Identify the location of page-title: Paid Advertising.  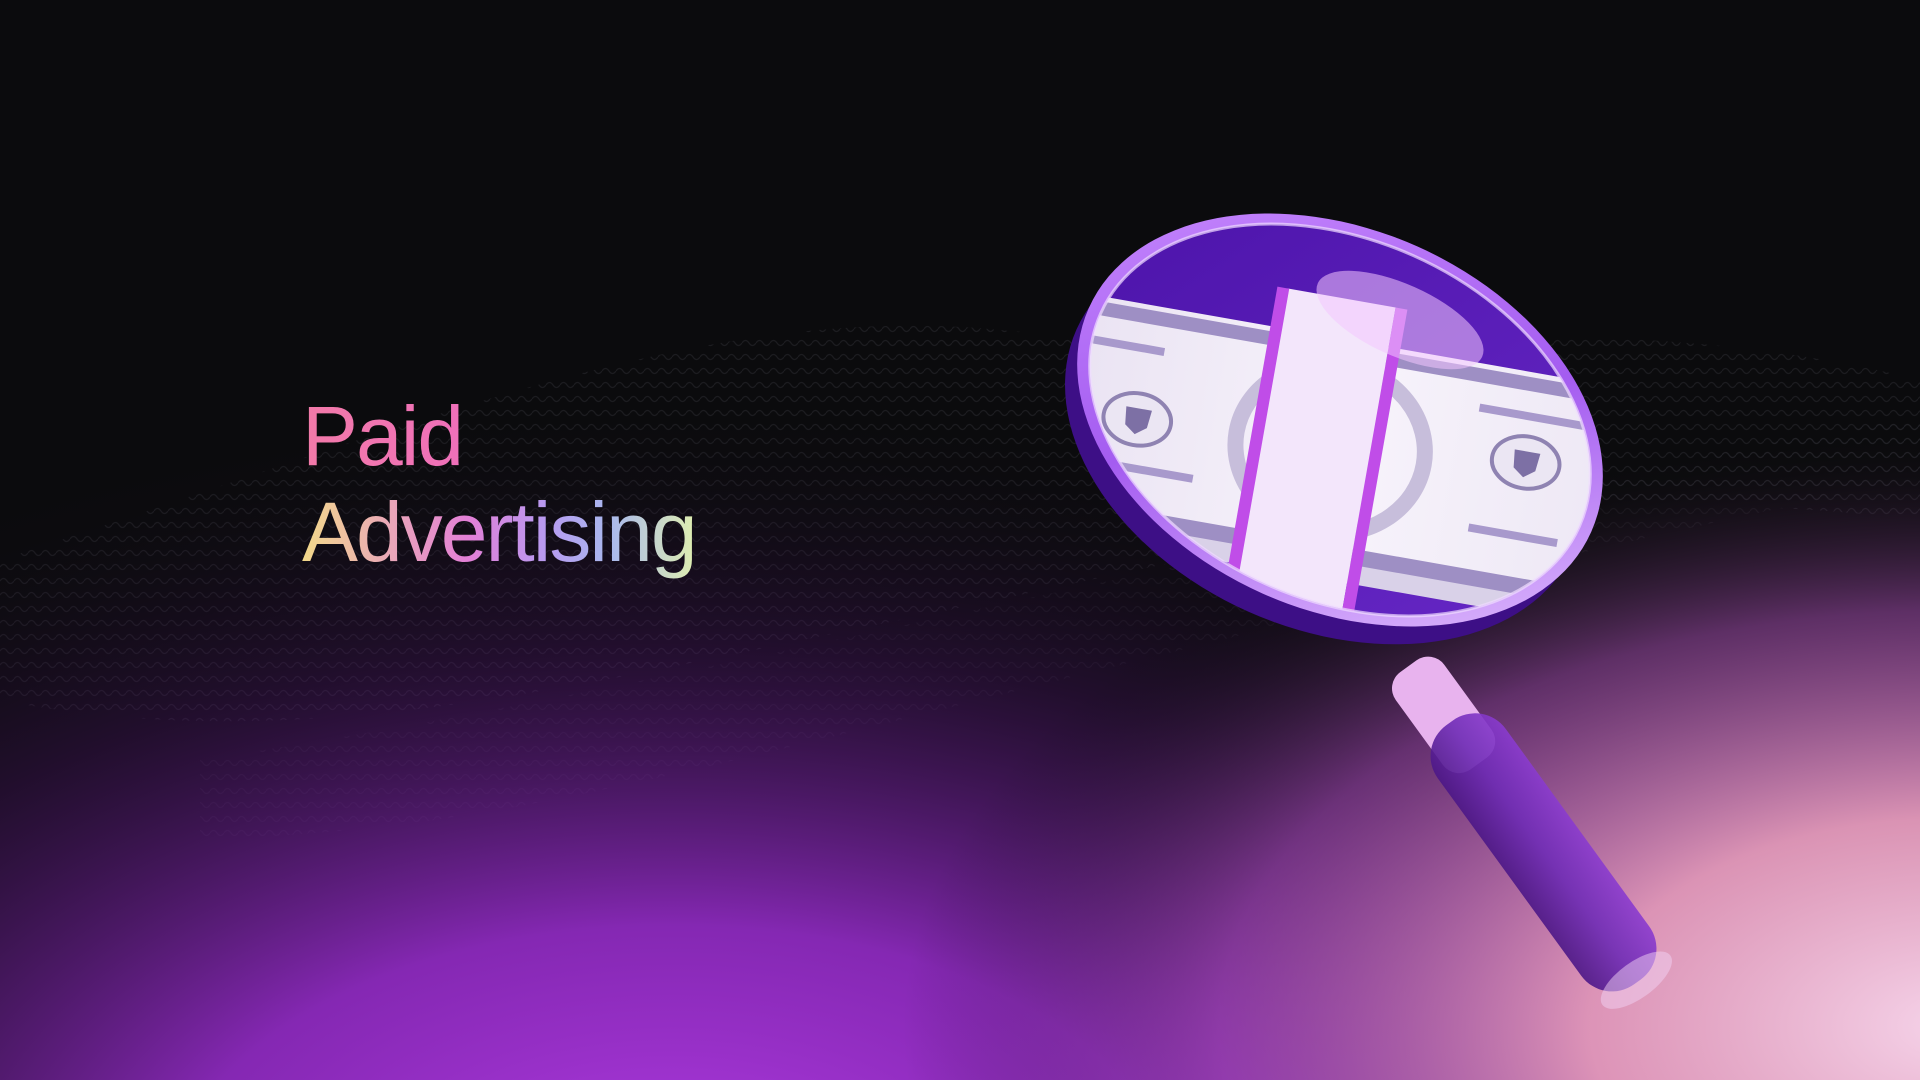
(500, 484).